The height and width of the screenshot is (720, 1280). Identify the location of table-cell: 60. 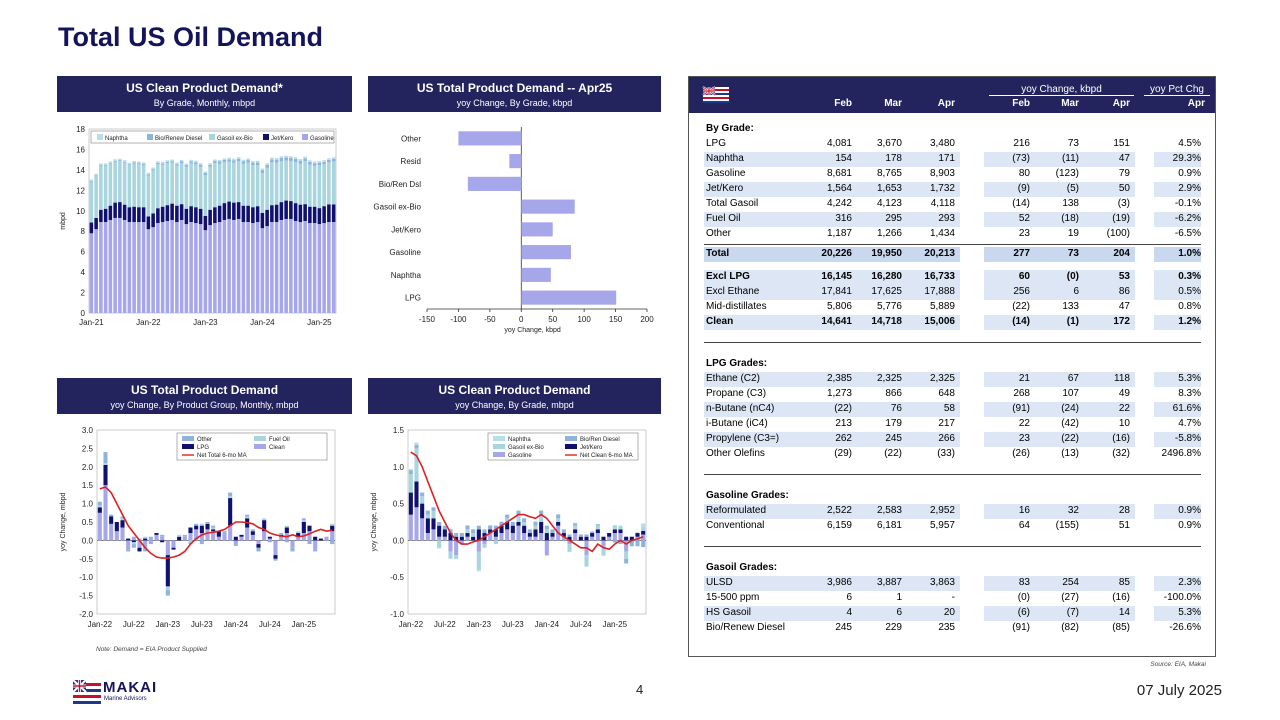
(1024, 276).